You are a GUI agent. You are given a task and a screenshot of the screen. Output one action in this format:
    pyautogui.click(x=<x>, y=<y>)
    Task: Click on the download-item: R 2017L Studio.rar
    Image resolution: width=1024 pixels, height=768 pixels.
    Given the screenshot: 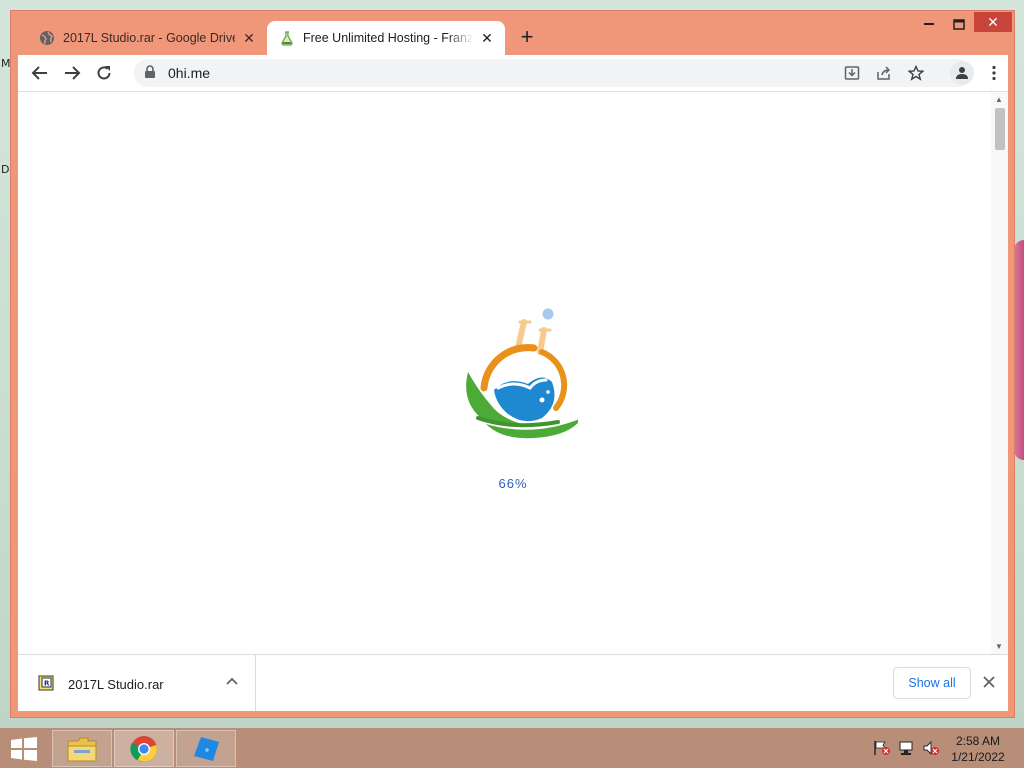 What is the action you would take?
    pyautogui.click(x=137, y=683)
    